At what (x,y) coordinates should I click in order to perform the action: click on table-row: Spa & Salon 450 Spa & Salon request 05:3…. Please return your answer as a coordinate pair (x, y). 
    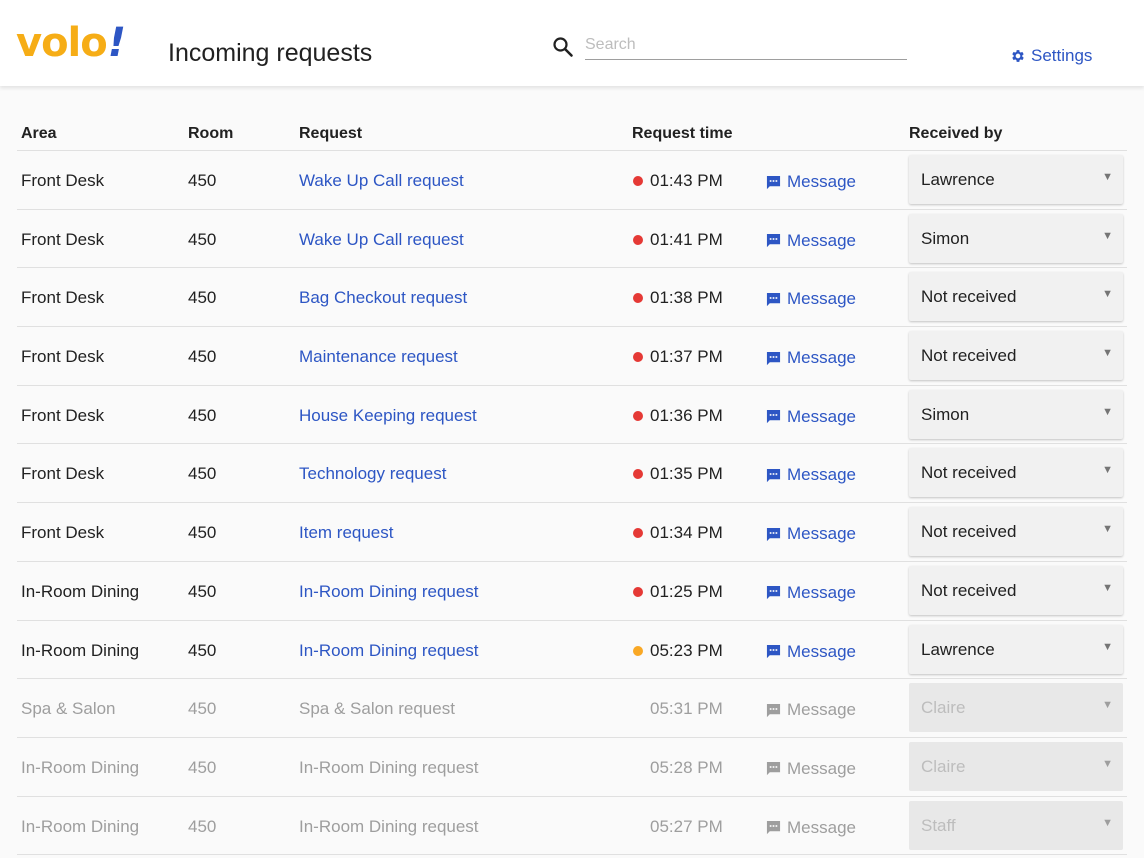
    Looking at the image, I should click on (572, 708).